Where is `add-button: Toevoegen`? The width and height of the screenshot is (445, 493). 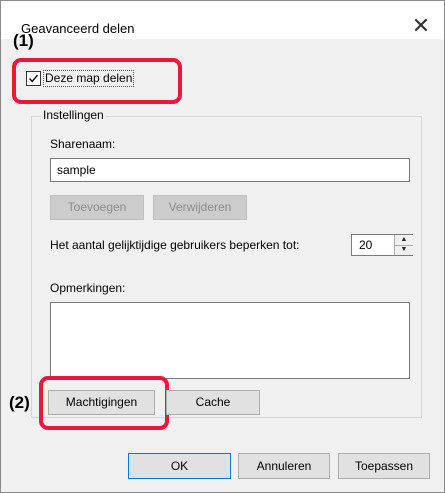 add-button: Toevoegen is located at coordinates (97, 207).